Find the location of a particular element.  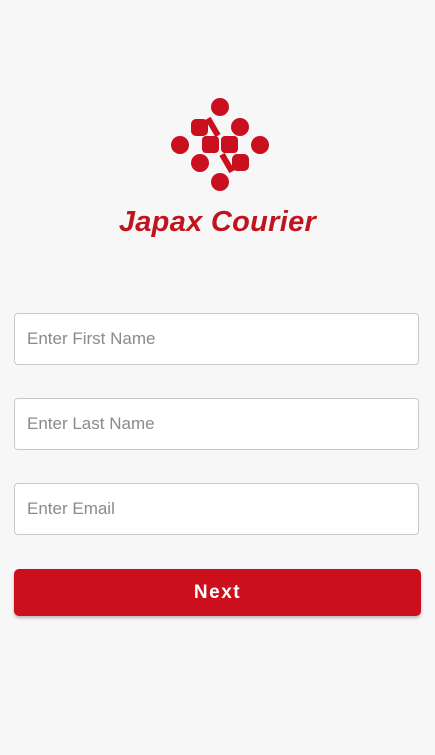

first-name-field is located at coordinates (216, 339).